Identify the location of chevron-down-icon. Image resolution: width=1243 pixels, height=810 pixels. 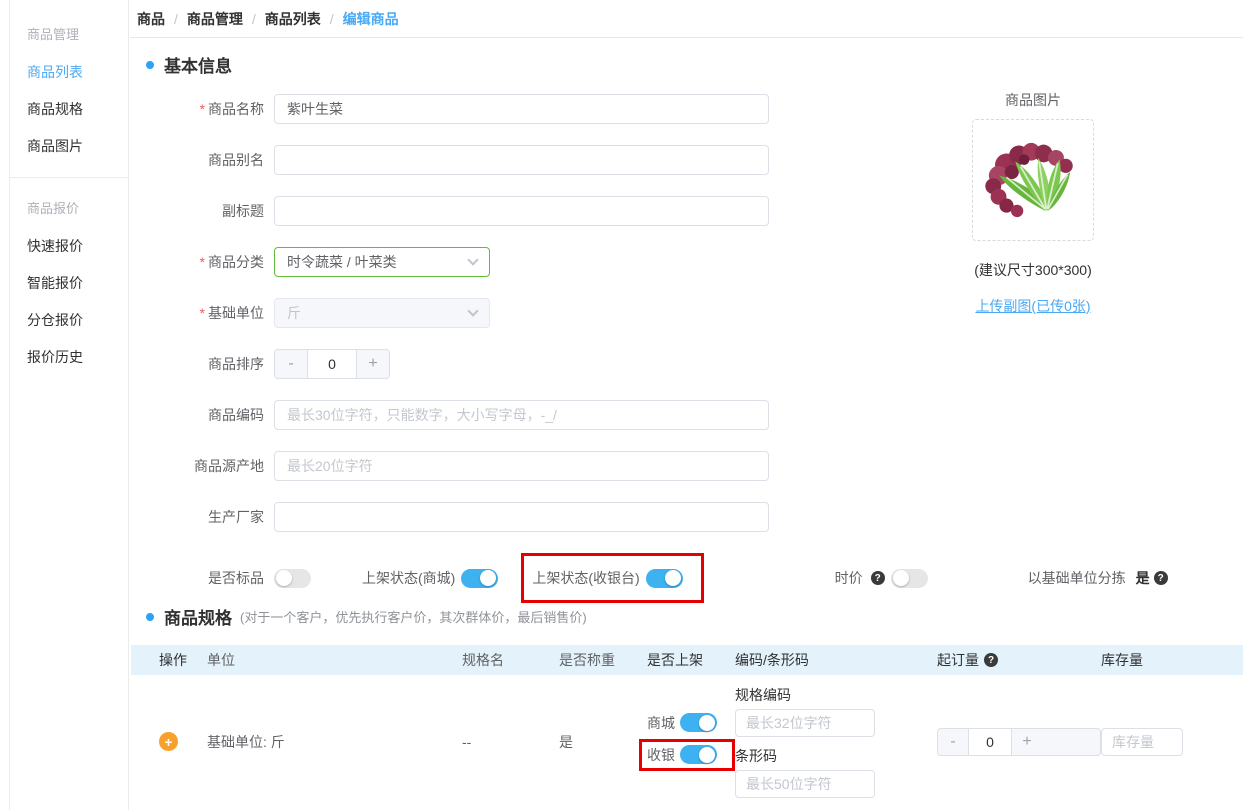
(473, 260).